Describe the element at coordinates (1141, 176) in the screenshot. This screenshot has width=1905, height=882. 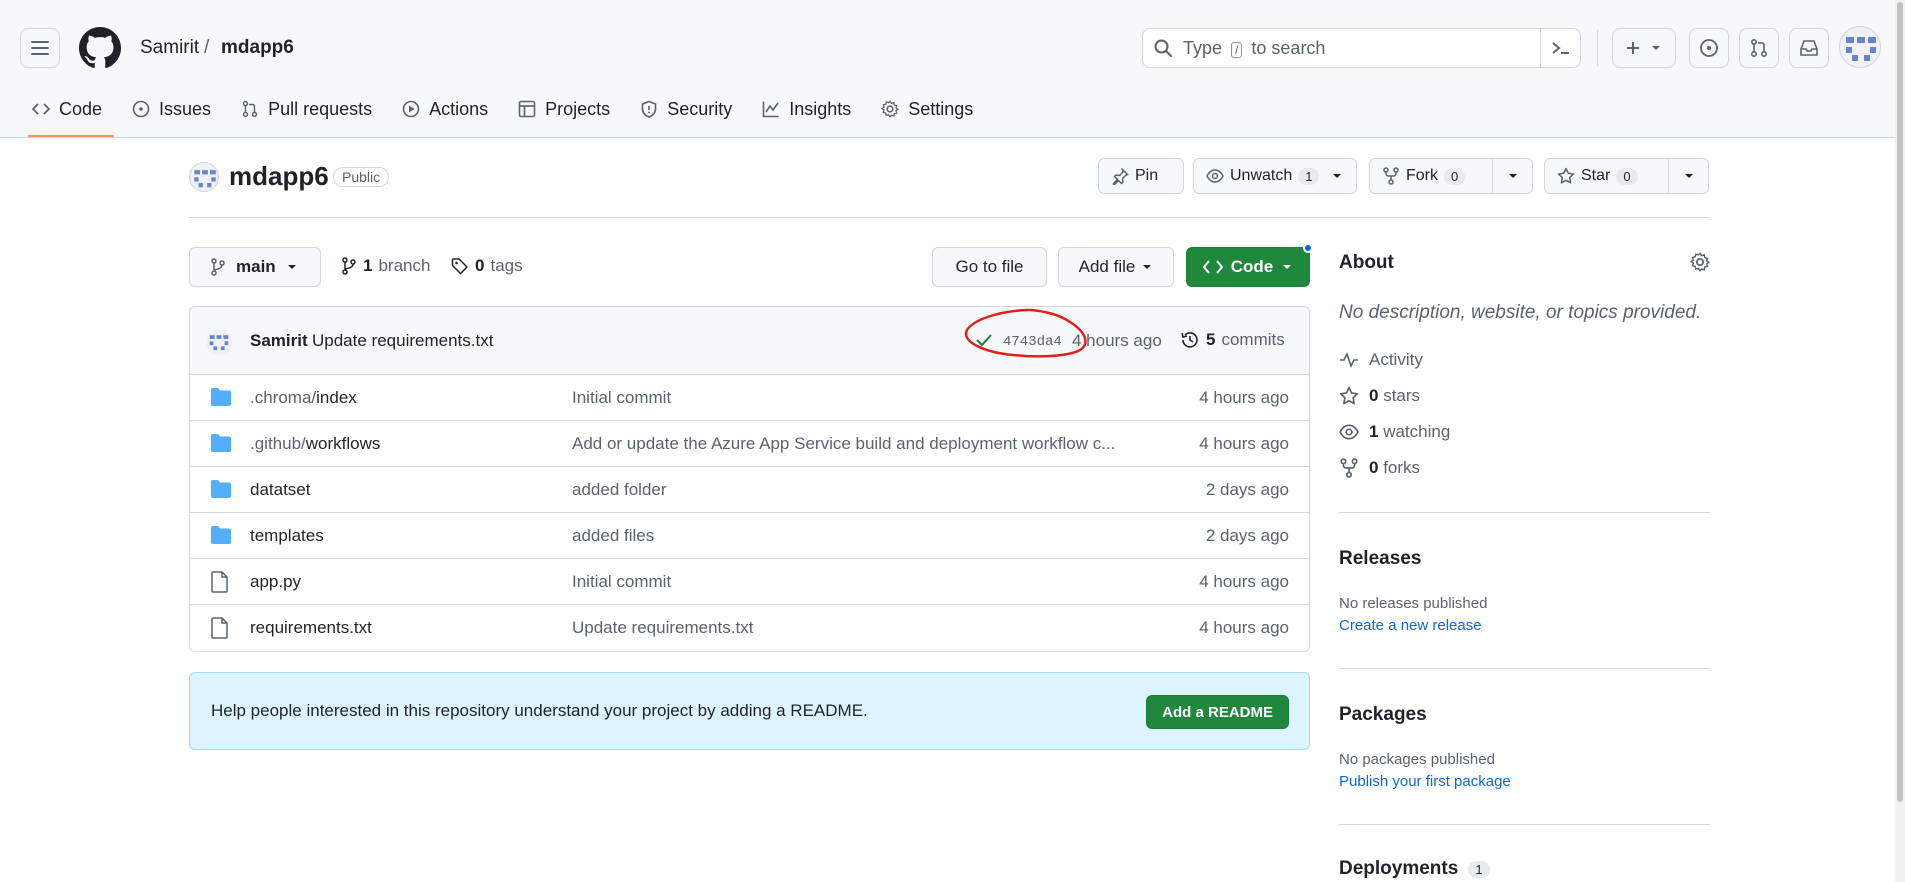
I see `pin-button: Pin` at that location.